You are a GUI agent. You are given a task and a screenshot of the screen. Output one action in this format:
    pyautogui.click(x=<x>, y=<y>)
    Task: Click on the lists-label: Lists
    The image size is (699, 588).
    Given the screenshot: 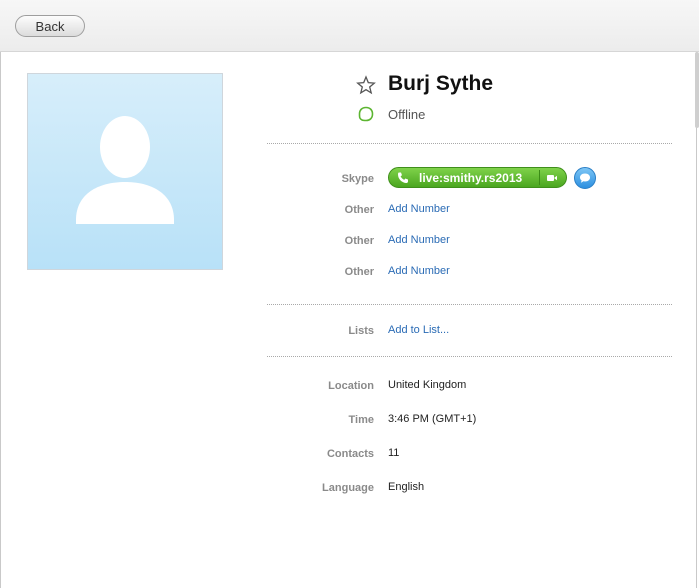 What is the action you would take?
    pyautogui.click(x=361, y=331)
    